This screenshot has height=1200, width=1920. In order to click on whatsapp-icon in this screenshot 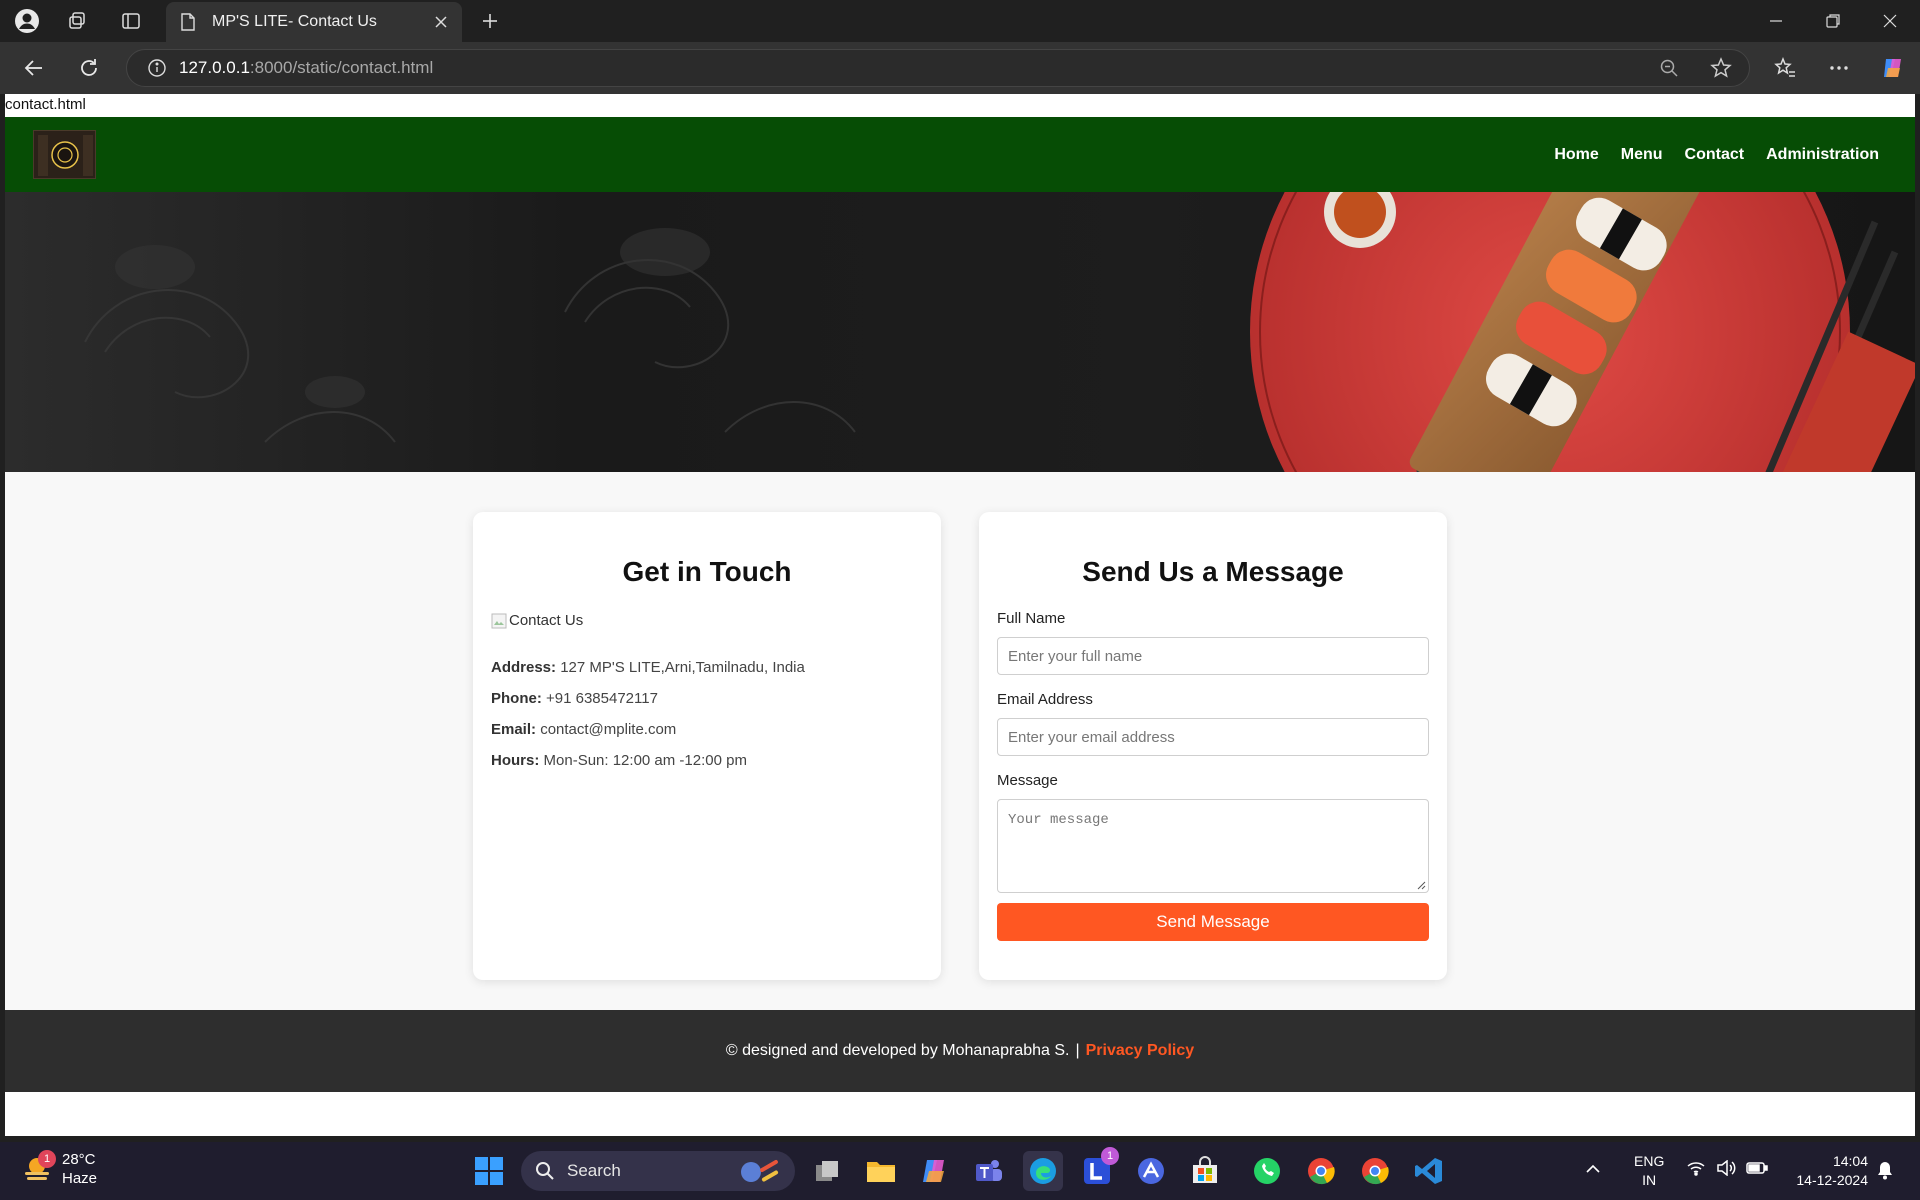, I will do `click(1267, 1171)`.